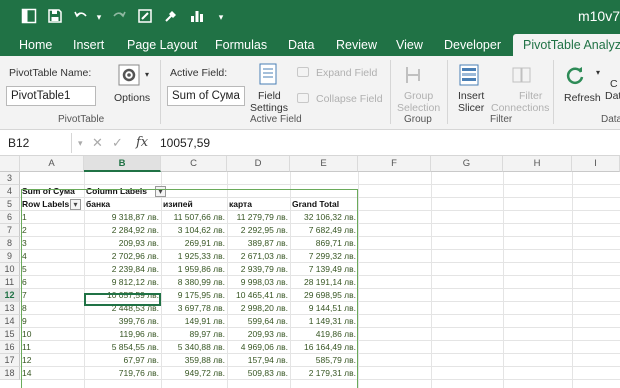  What do you see at coordinates (324, 230) in the screenshot?
I see `pivot-value-cell: 7 682,49 лв.` at bounding box center [324, 230].